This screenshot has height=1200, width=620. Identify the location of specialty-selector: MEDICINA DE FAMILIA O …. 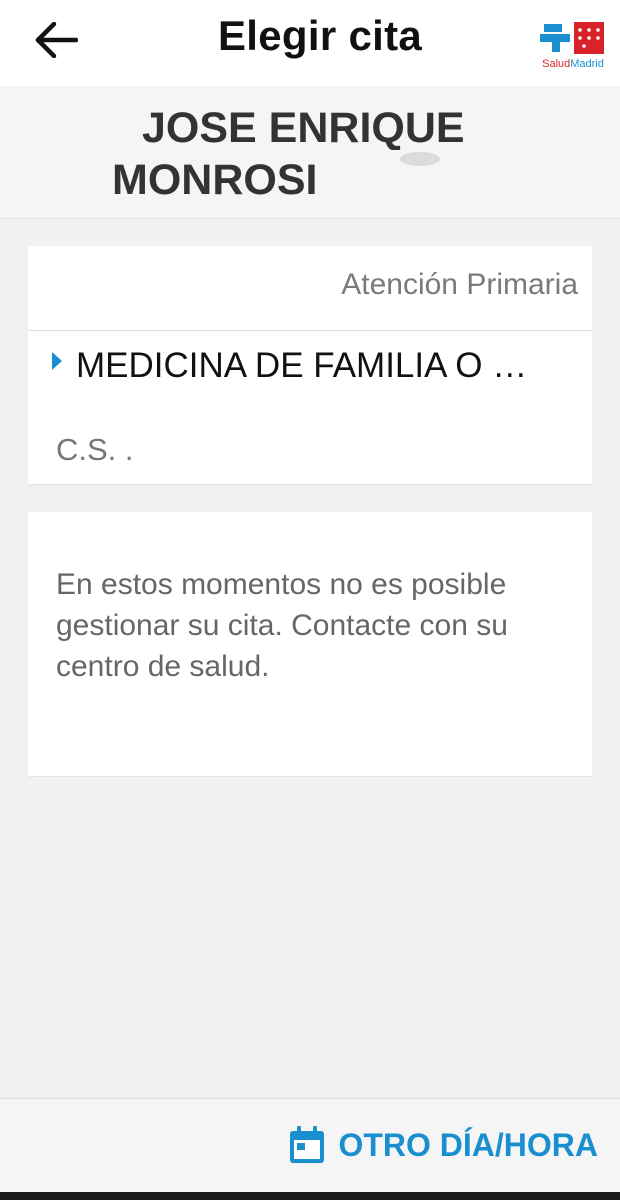
(317, 366).